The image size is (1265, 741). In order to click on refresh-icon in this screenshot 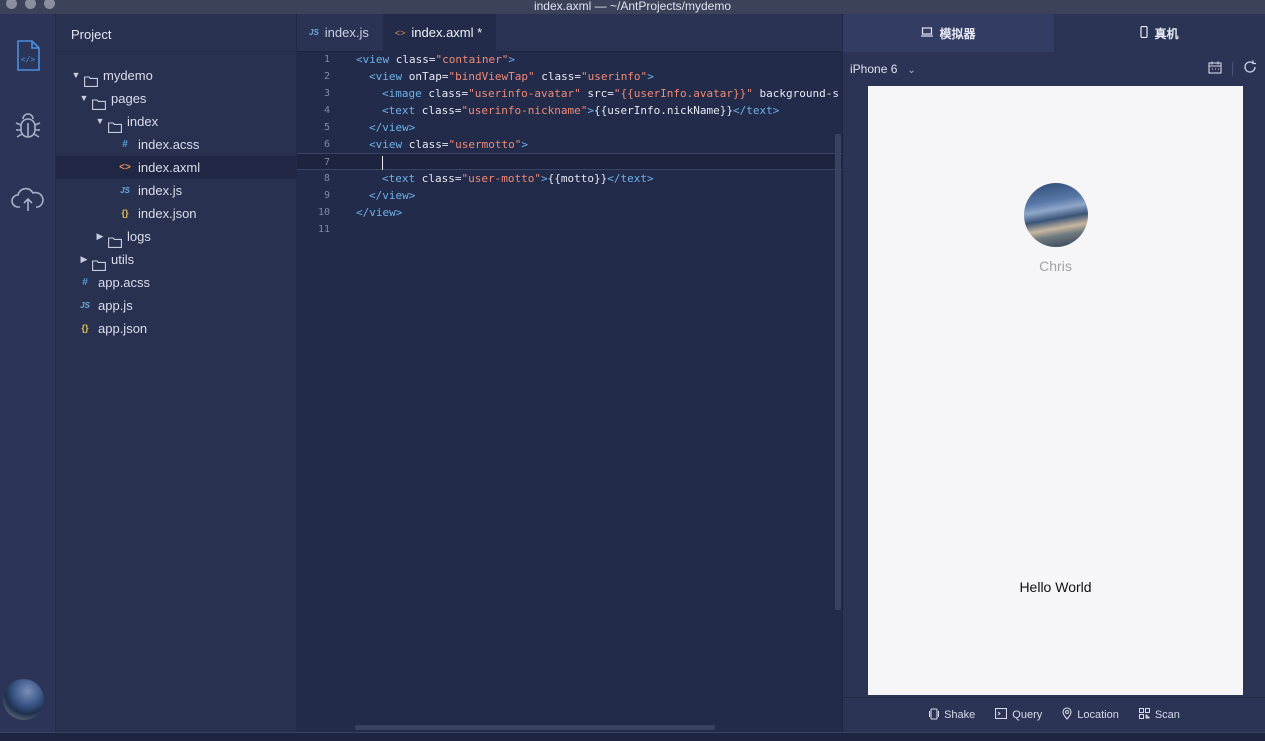, I will do `click(1250, 68)`.